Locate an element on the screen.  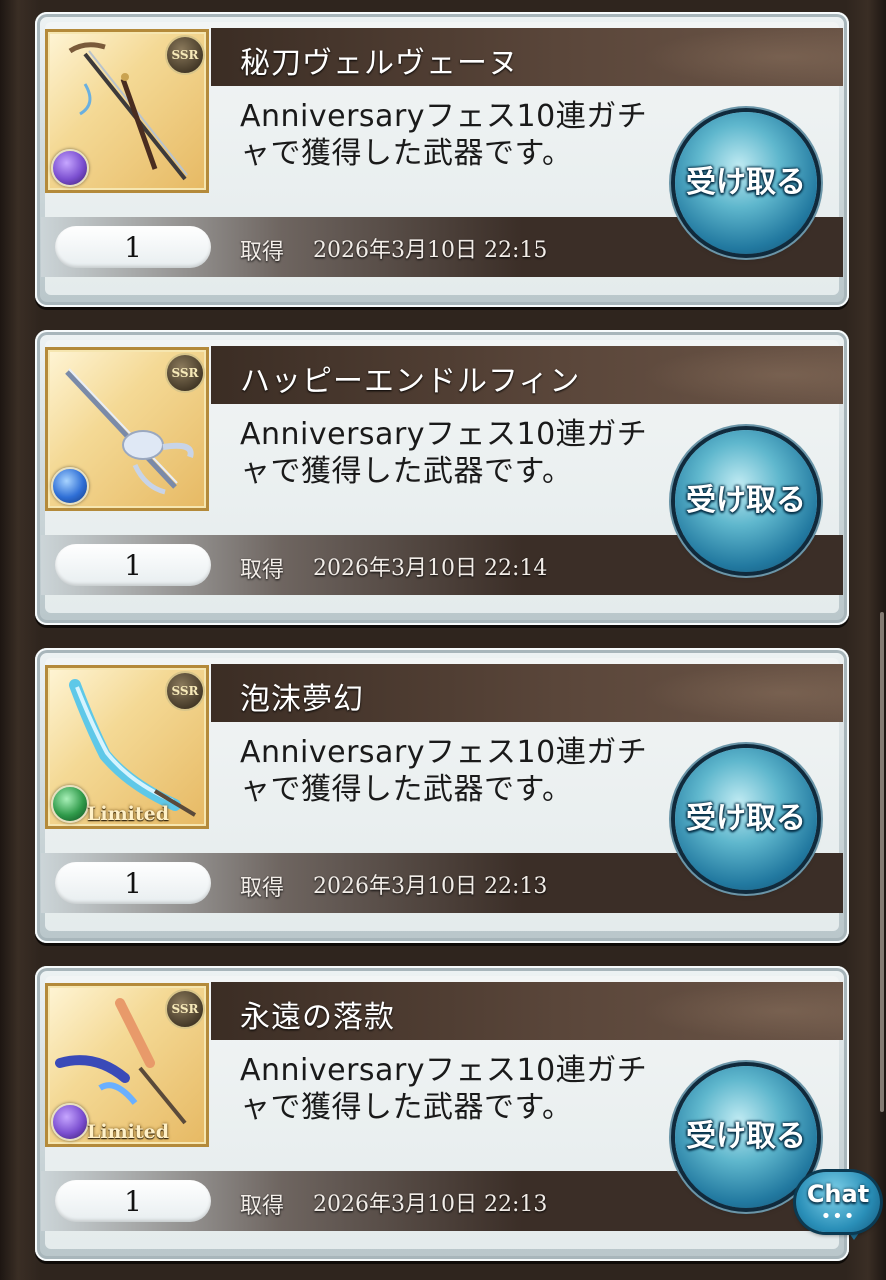
item-title: ハッピーエンドルフィン is located at coordinates (410, 381).